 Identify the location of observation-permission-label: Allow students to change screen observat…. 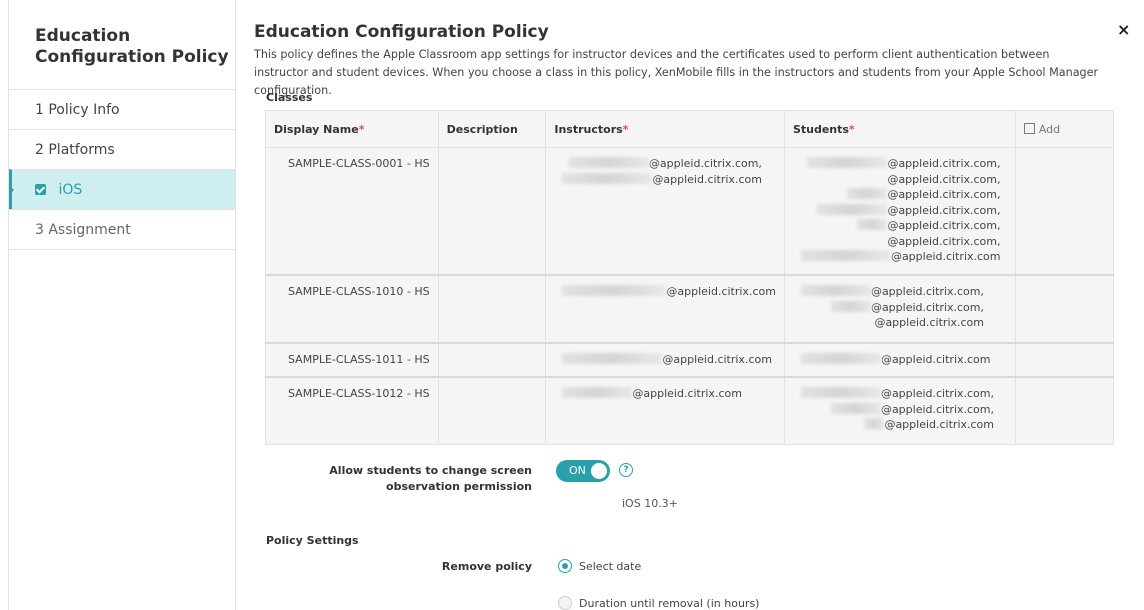
(430, 478).